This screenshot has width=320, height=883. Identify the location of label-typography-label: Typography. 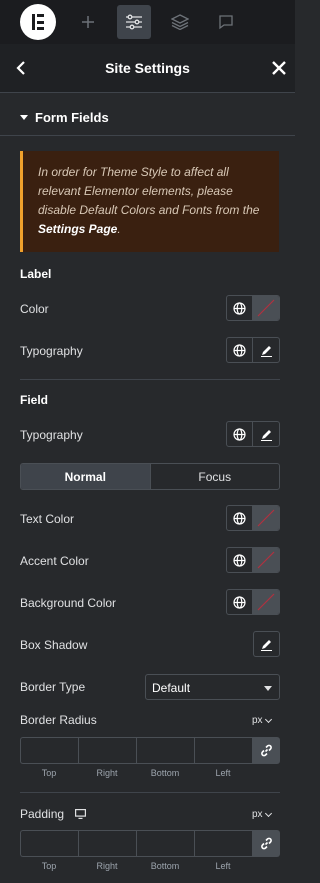
(51, 351).